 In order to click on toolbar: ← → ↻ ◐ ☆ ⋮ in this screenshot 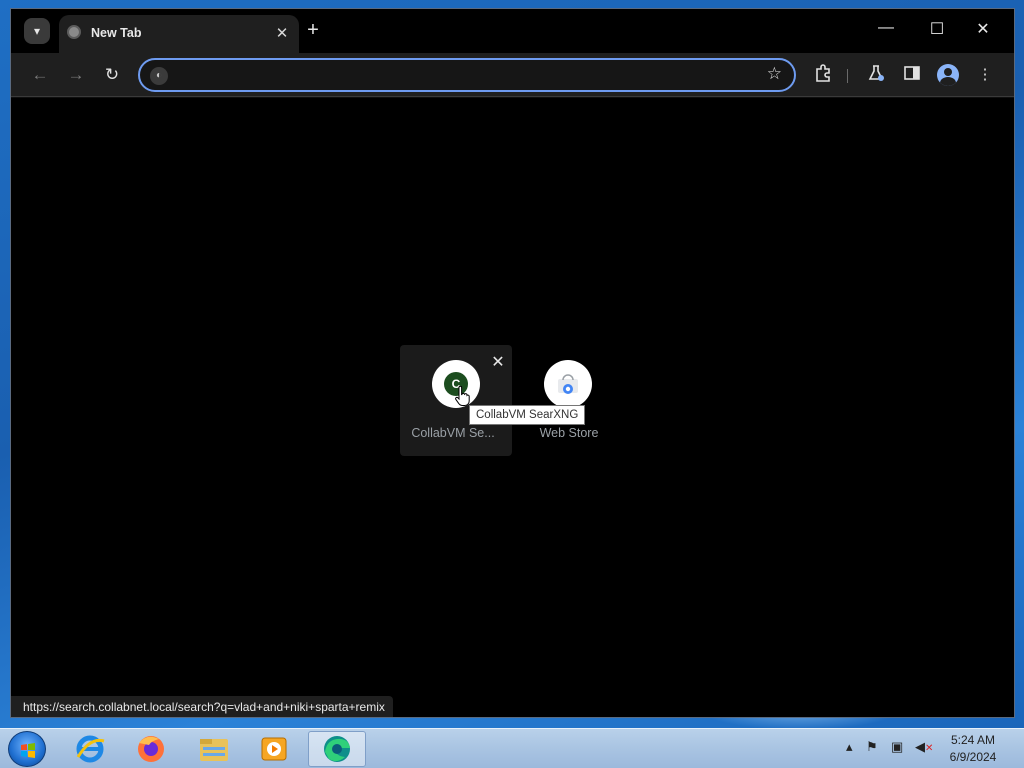, I will do `click(512, 75)`.